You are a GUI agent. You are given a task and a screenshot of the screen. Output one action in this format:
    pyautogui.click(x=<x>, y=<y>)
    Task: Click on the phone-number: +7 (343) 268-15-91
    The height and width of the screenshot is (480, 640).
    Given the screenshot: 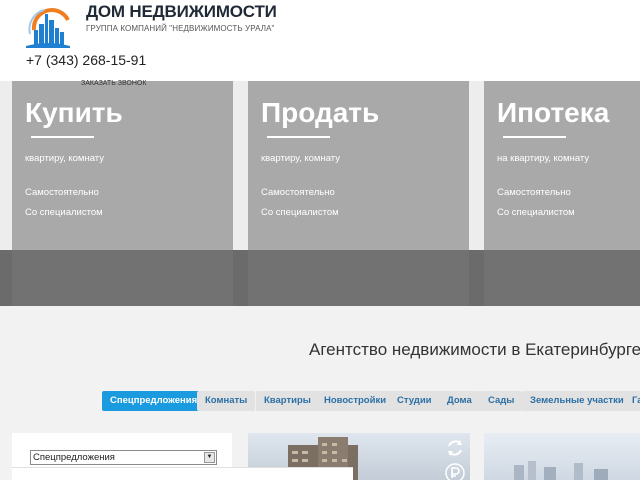 What is the action you would take?
    pyautogui.click(x=86, y=60)
    